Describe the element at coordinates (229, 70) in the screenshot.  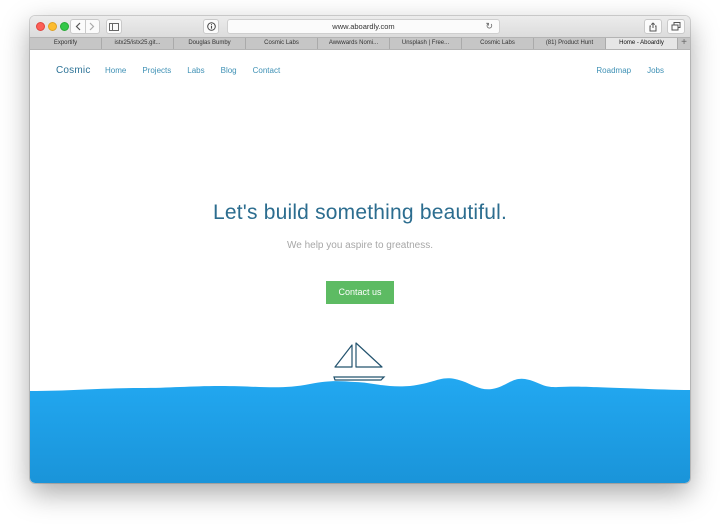
I see `nav-link-blog: Blog` at that location.